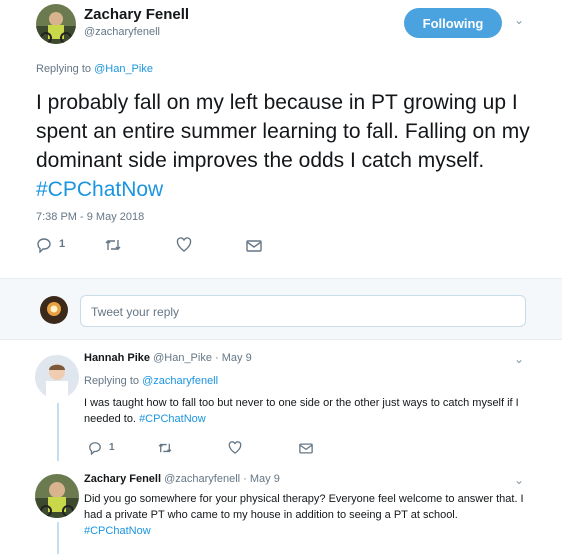 This screenshot has width=562, height=554. I want to click on reply-display-name: Hannah Pike, so click(117, 358).